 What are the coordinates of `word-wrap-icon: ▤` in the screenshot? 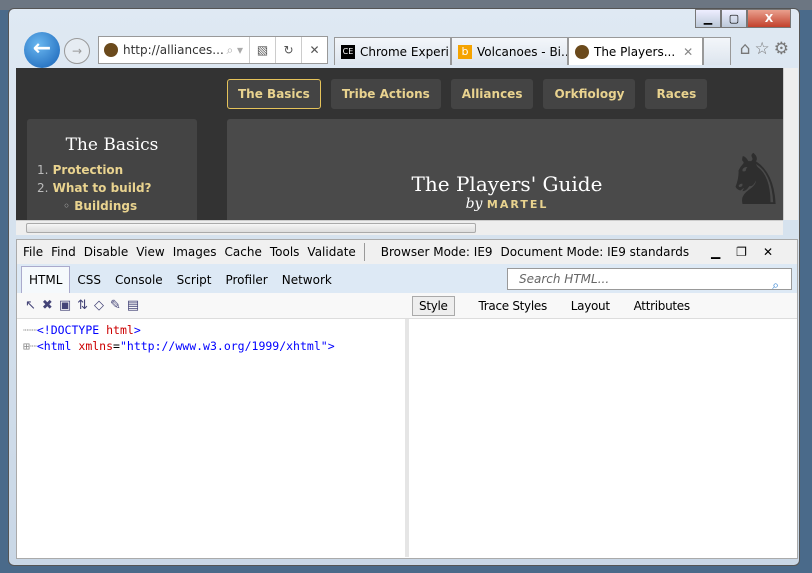 It's located at (136, 305).